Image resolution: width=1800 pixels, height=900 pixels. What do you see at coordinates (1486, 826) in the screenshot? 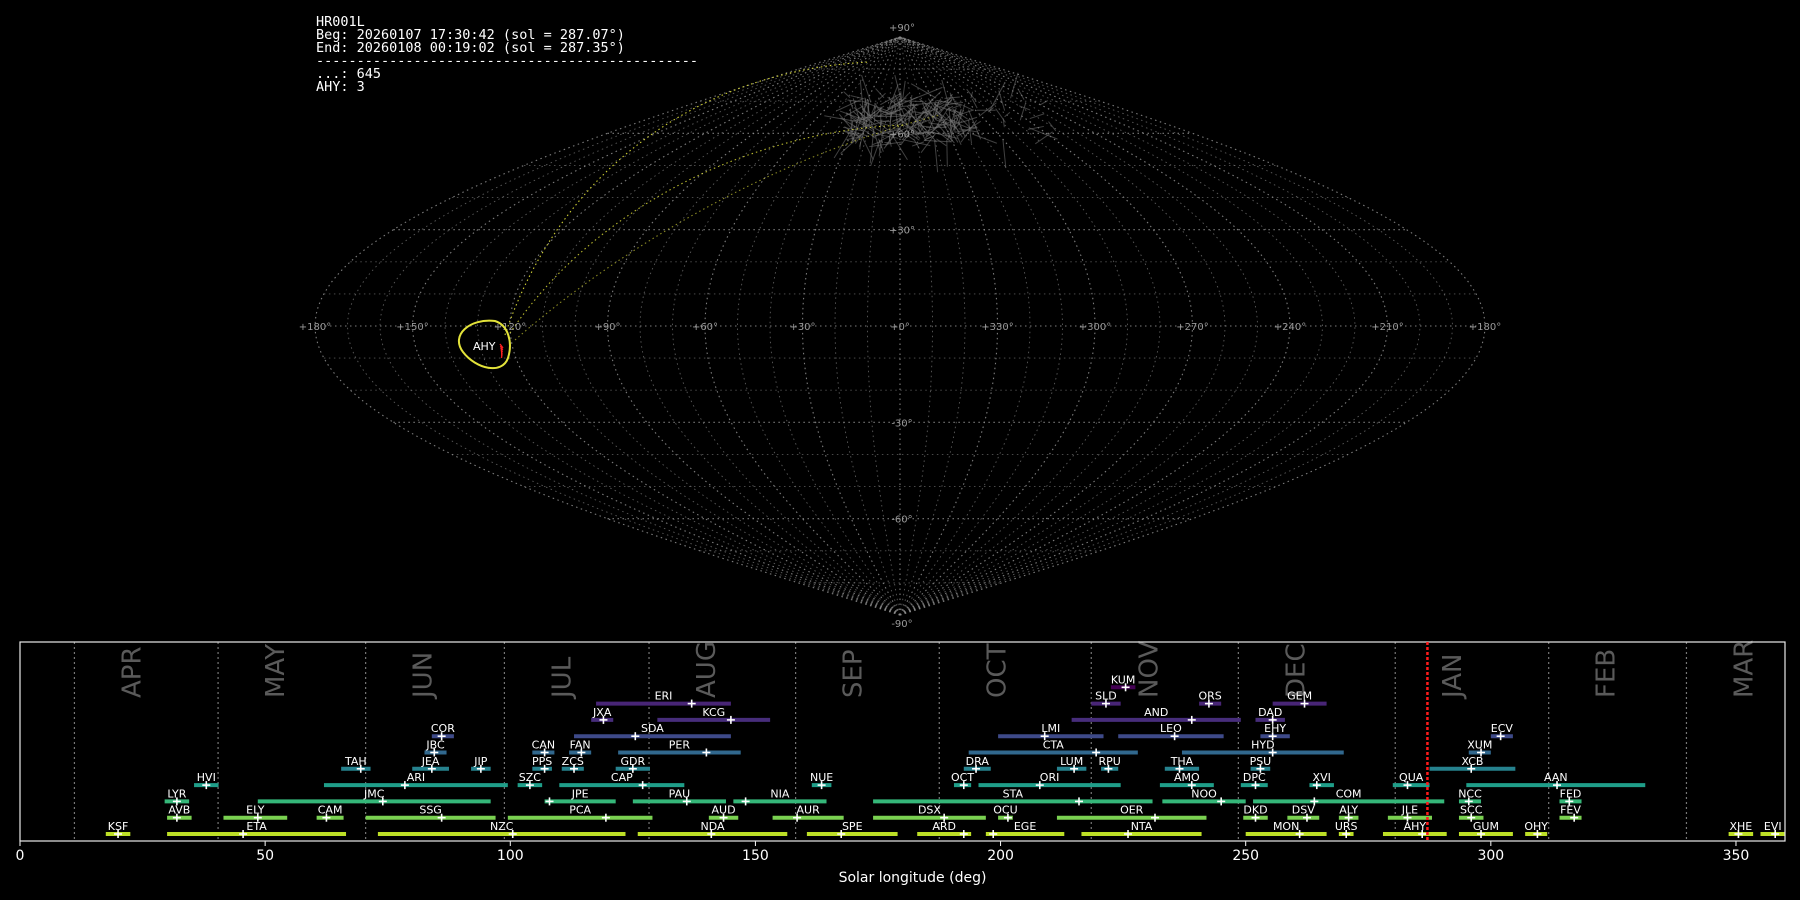
I see `shower-code-label: GUM` at bounding box center [1486, 826].